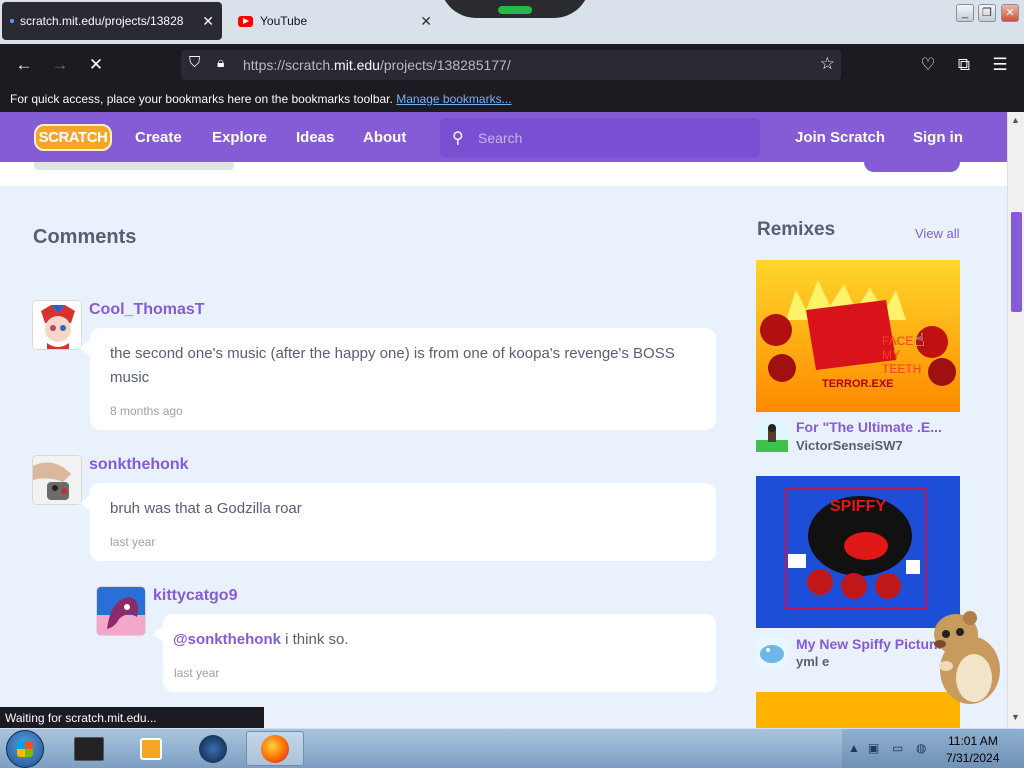 The image size is (1024, 768). I want to click on nav-explore: Explore, so click(239, 137).